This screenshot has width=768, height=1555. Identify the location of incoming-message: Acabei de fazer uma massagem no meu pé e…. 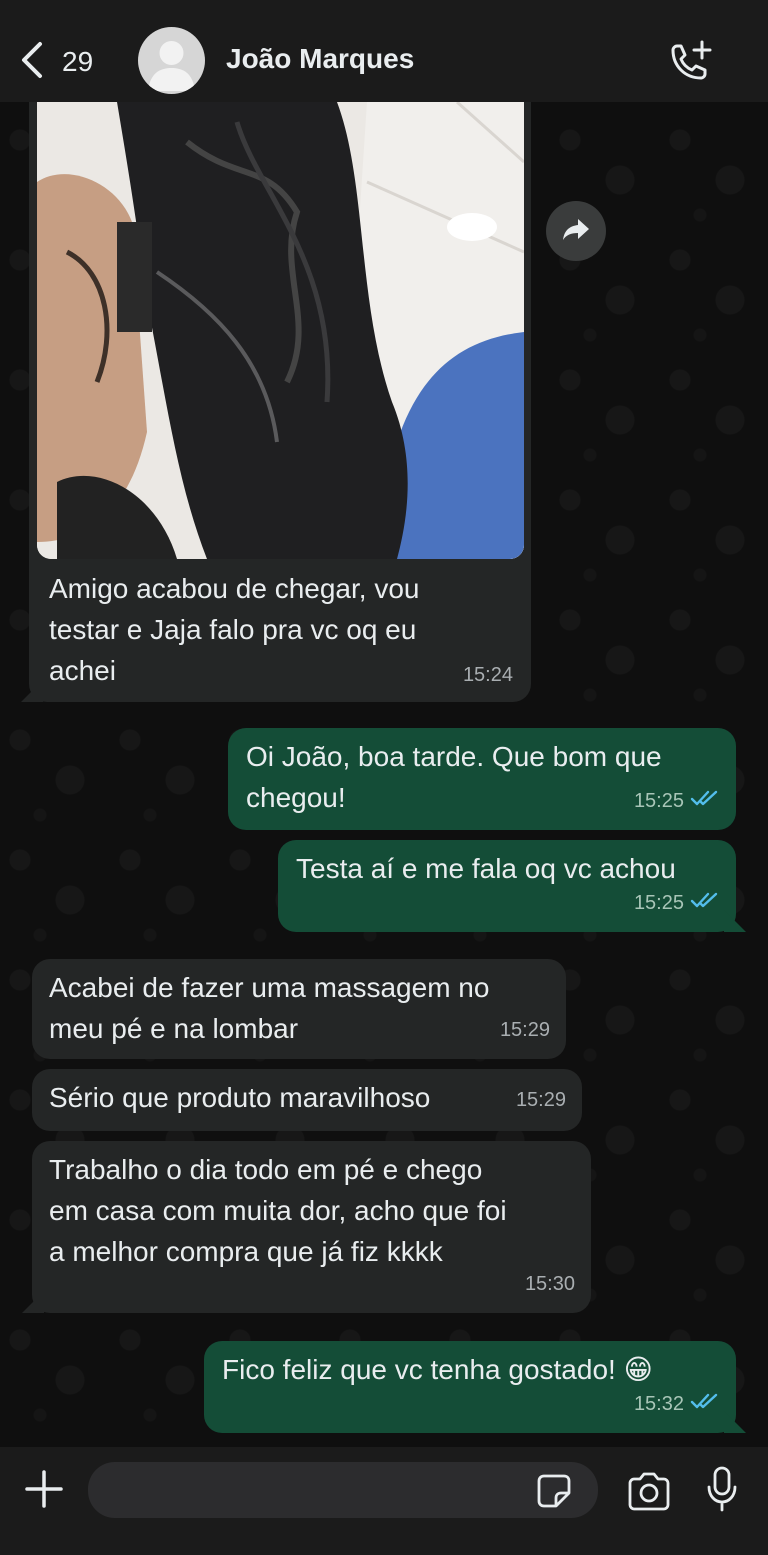
(299, 1009).